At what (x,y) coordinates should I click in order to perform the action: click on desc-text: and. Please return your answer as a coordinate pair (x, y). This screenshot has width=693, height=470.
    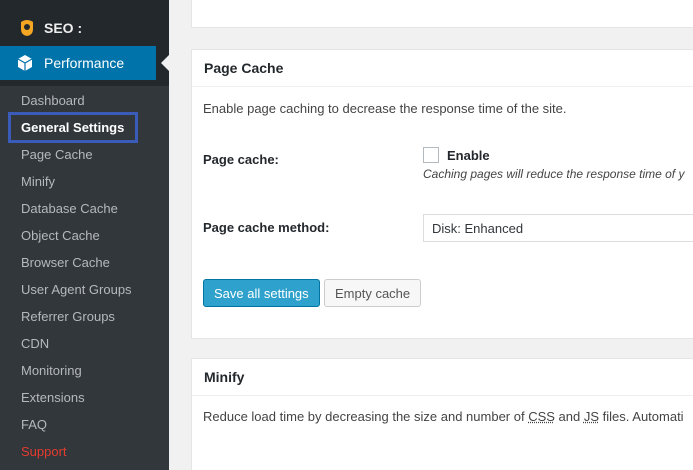
    Looking at the image, I should click on (569, 416).